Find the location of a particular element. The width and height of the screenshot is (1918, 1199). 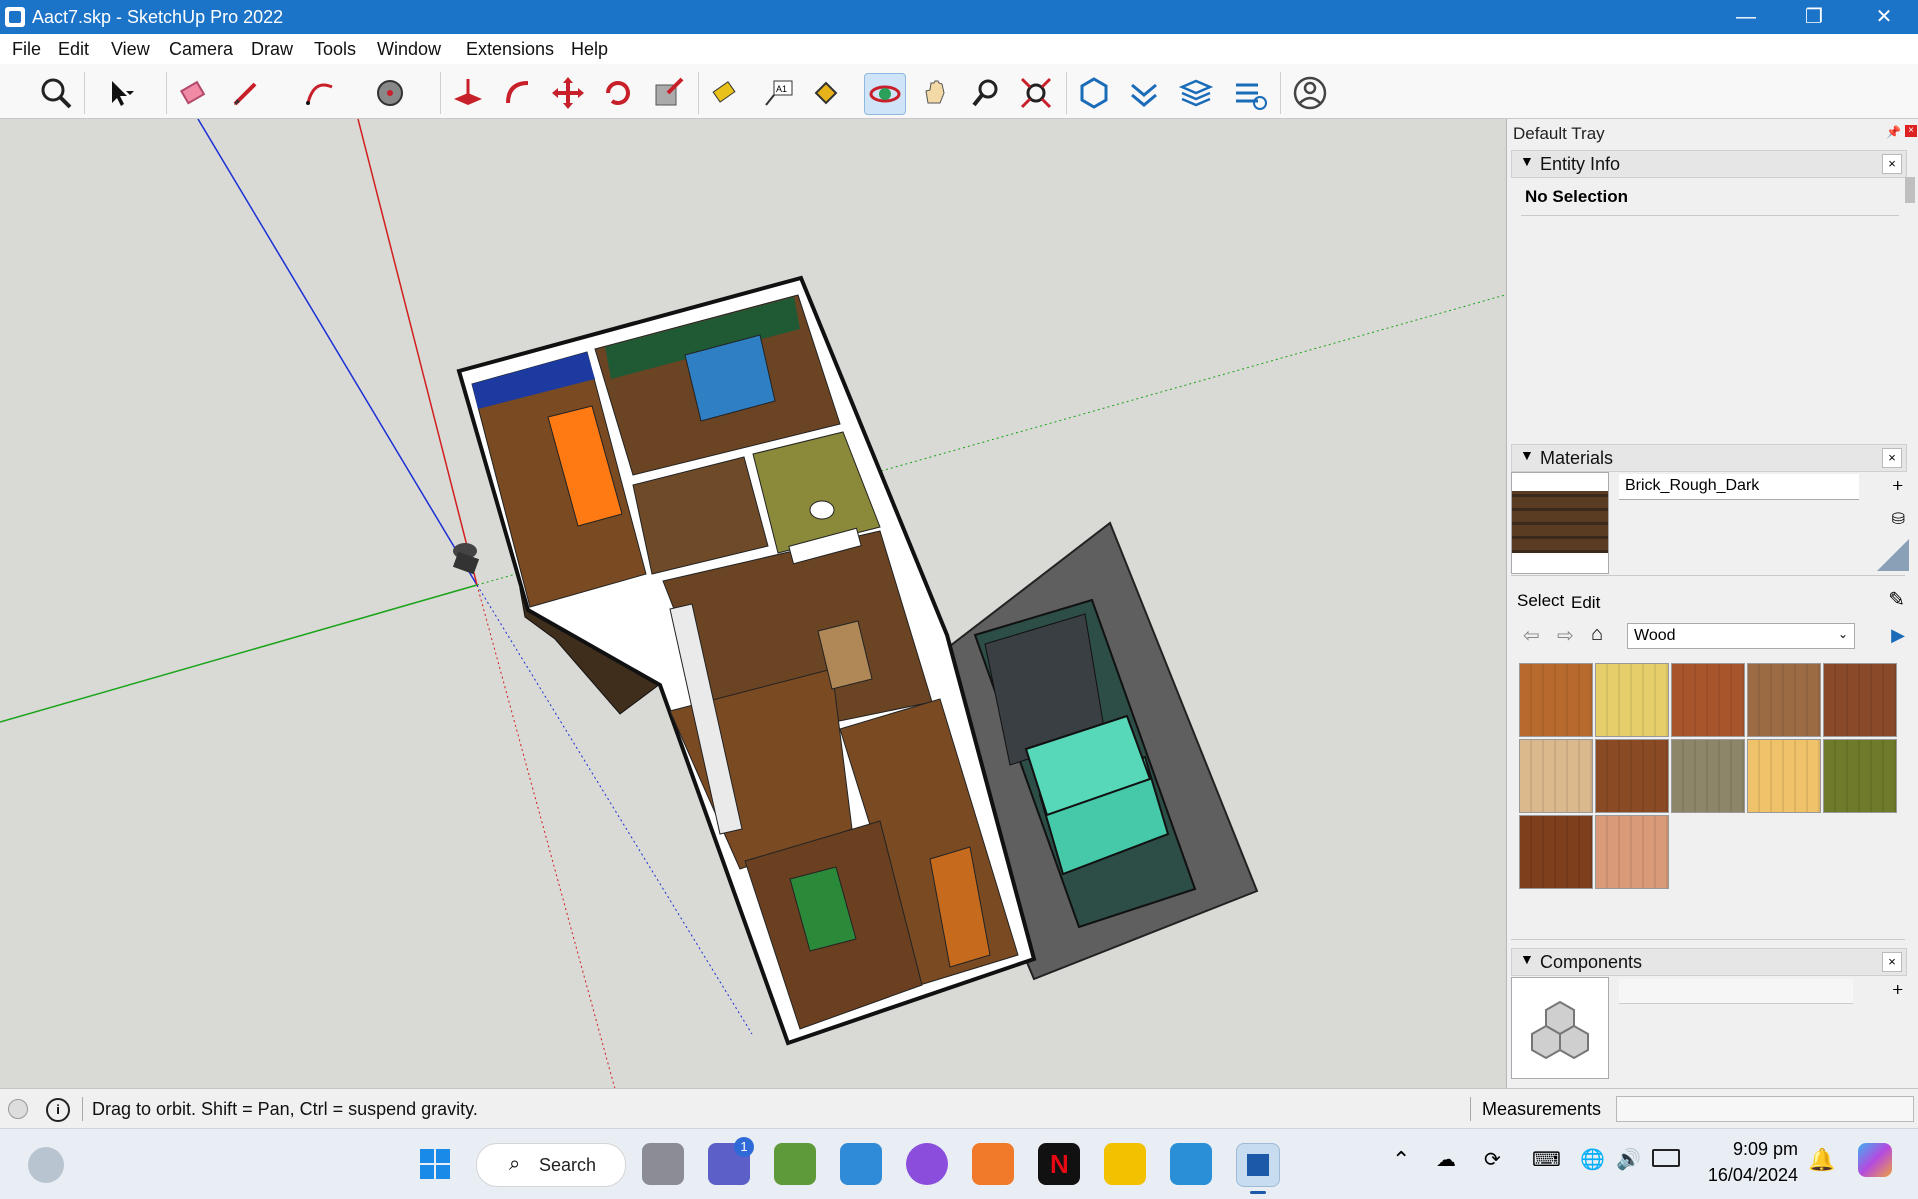

weather-icon is located at coordinates (46, 1165).